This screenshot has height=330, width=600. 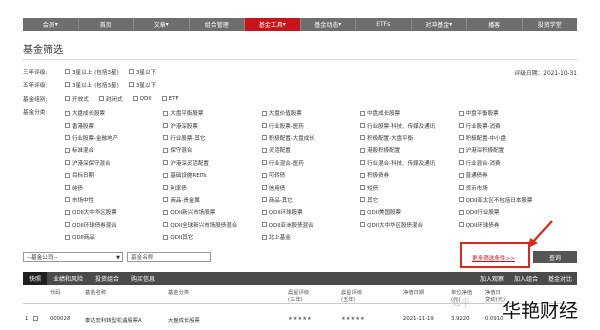 I want to click on fund-name-input: 基金名称, so click(x=169, y=257).